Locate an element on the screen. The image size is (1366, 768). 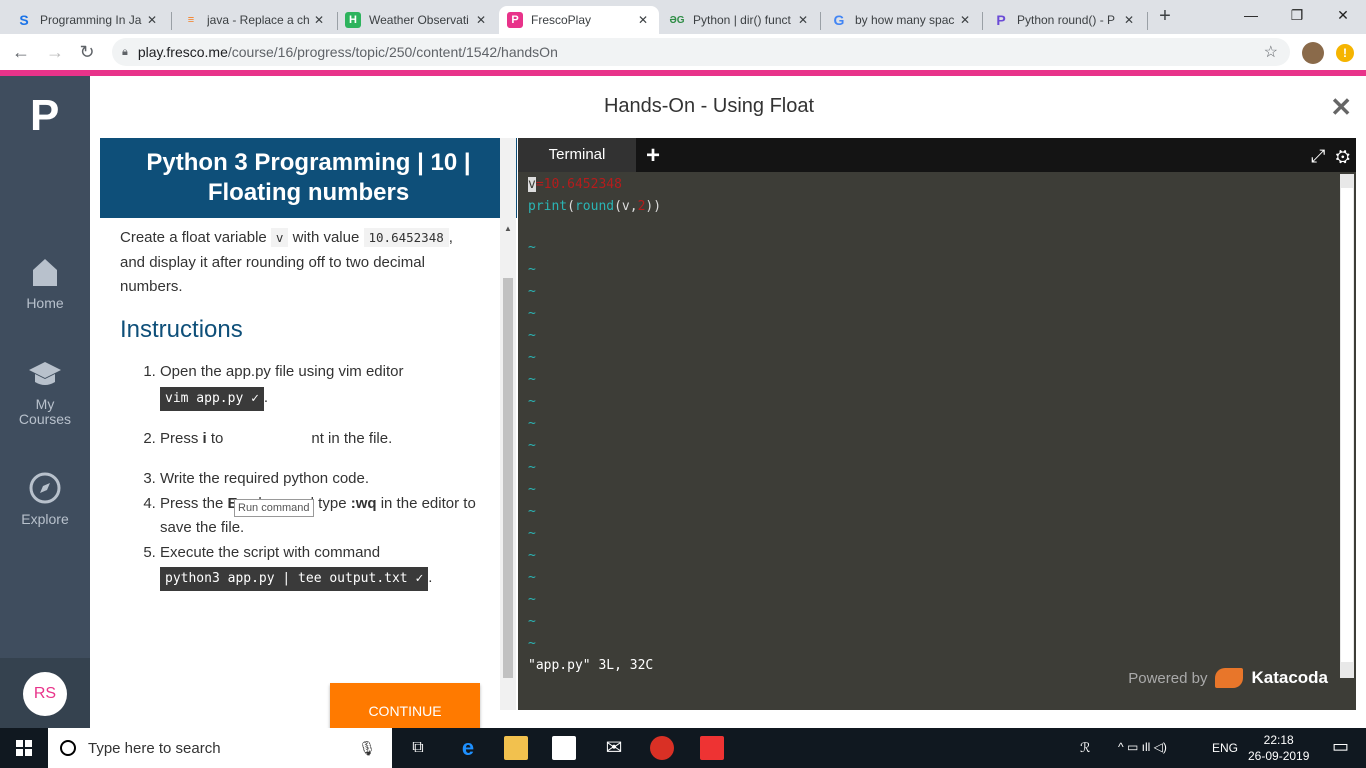
terminal-header: Terminal + ⤢ ⚙ is located at coordinates (937, 155).